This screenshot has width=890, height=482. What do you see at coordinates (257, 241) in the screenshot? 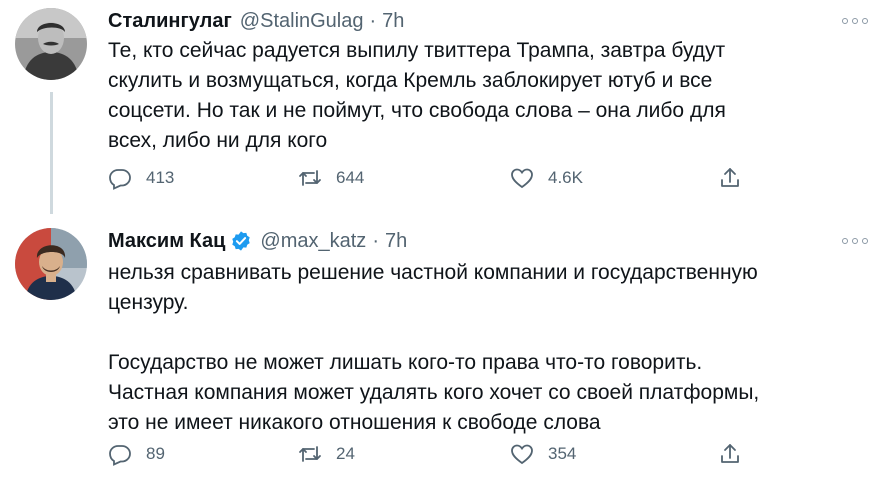
I see `tweet-header: Максим Кац @max_katz · 7h` at bounding box center [257, 241].